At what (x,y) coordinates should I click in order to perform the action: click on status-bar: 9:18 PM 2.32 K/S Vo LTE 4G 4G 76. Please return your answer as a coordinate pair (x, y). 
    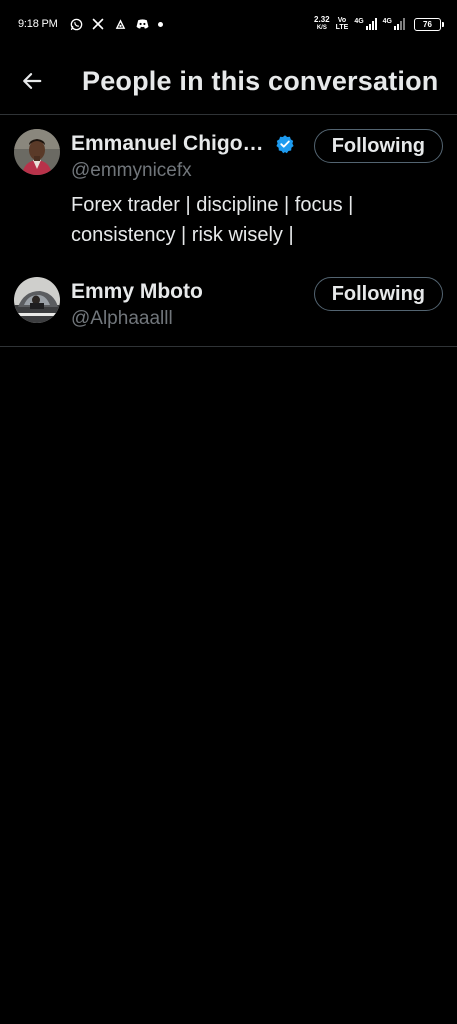
    Looking at the image, I should click on (228, 24).